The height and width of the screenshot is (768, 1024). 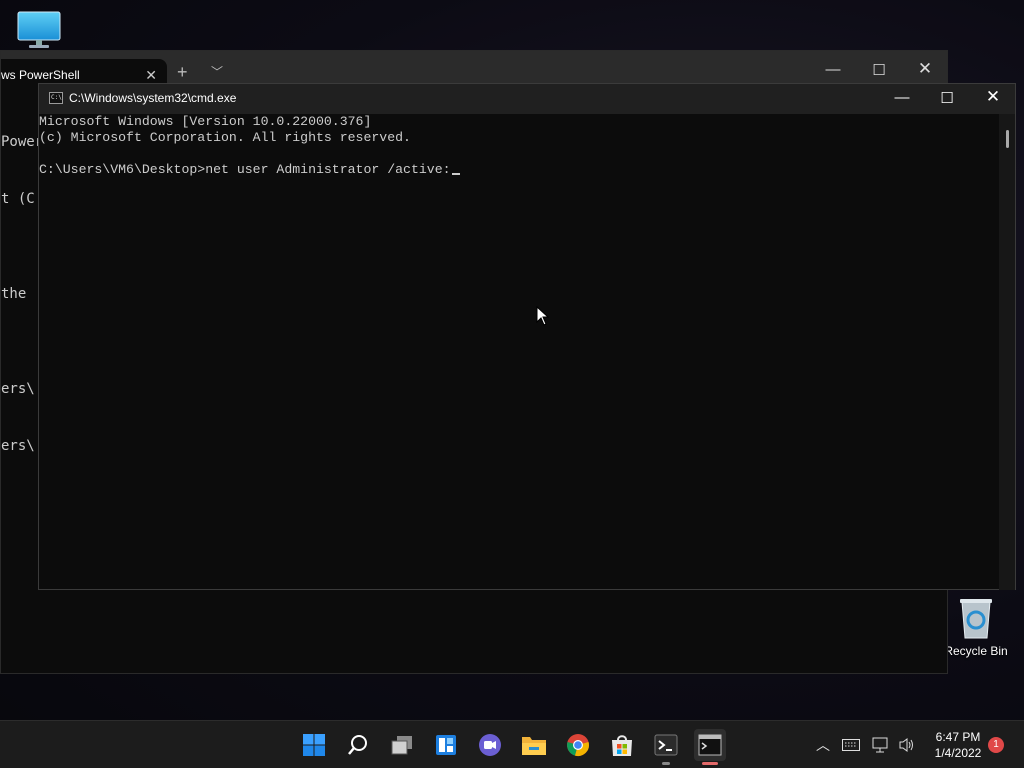 I want to click on monitor-icon, so click(x=39, y=29).